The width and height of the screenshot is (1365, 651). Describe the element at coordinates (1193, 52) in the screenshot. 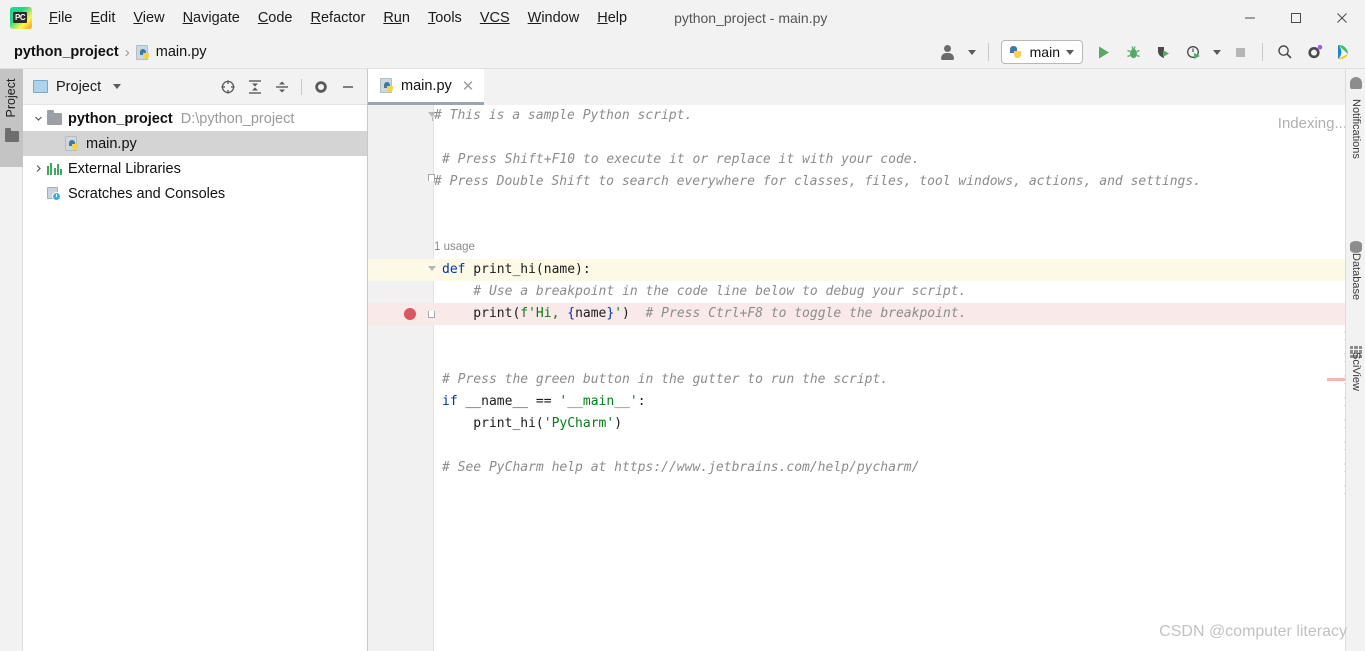

I see `profile-button` at that location.